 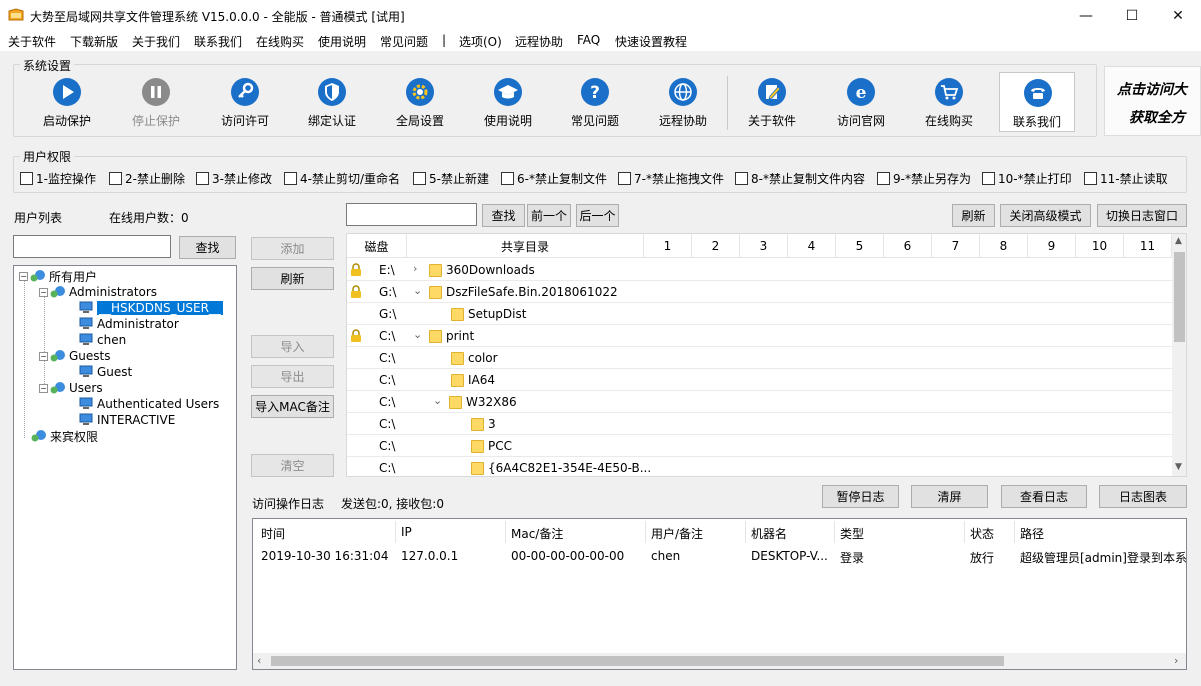 I want to click on toggle-log-window-button: 切换日志窗口, so click(x=1142, y=215).